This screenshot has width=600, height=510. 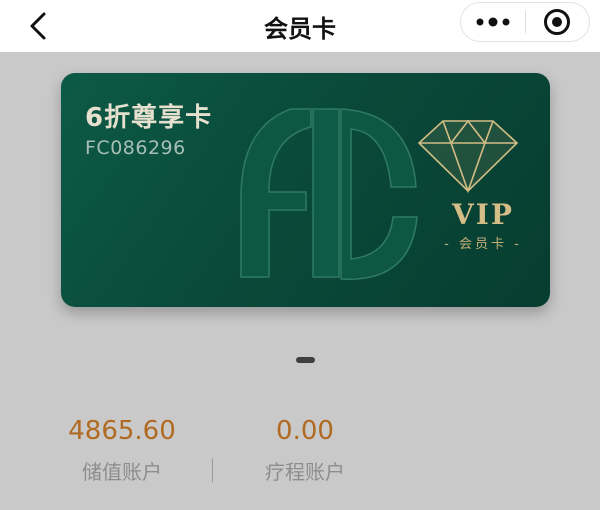 I want to click on treatment-course-label: 疗程账户, so click(x=305, y=472).